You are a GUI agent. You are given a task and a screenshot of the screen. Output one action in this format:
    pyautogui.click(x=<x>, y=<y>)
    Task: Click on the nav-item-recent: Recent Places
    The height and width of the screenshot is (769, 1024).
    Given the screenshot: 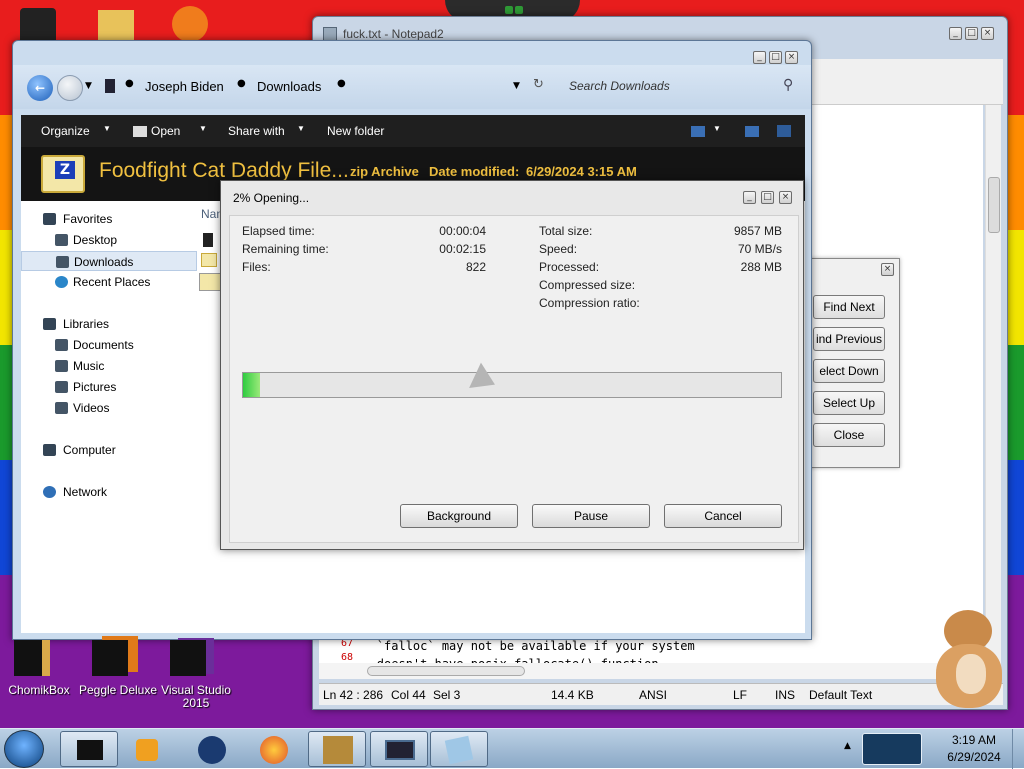 What is the action you would take?
    pyautogui.click(x=109, y=282)
    